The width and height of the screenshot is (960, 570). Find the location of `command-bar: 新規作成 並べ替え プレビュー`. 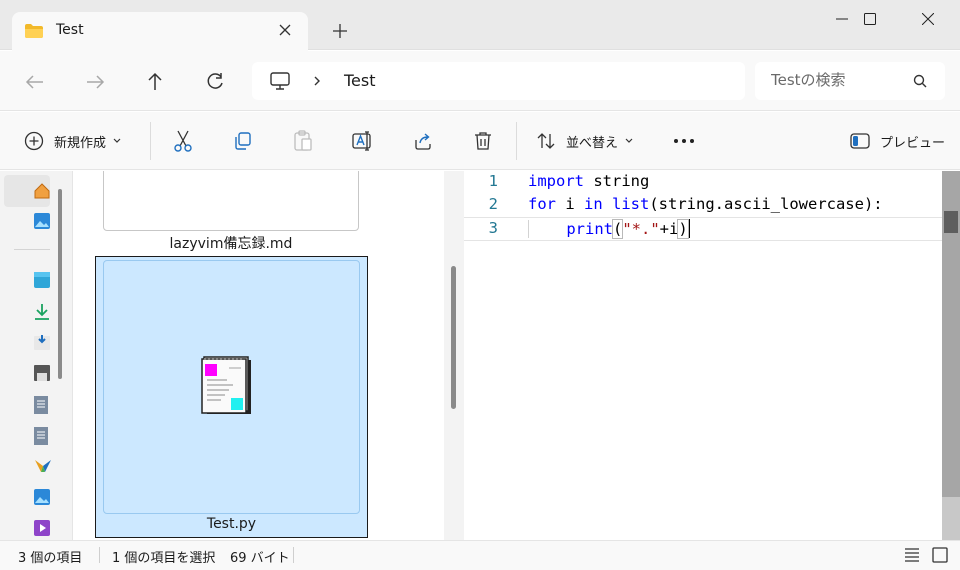

command-bar: 新規作成 並べ替え プレビュー is located at coordinates (480, 141).